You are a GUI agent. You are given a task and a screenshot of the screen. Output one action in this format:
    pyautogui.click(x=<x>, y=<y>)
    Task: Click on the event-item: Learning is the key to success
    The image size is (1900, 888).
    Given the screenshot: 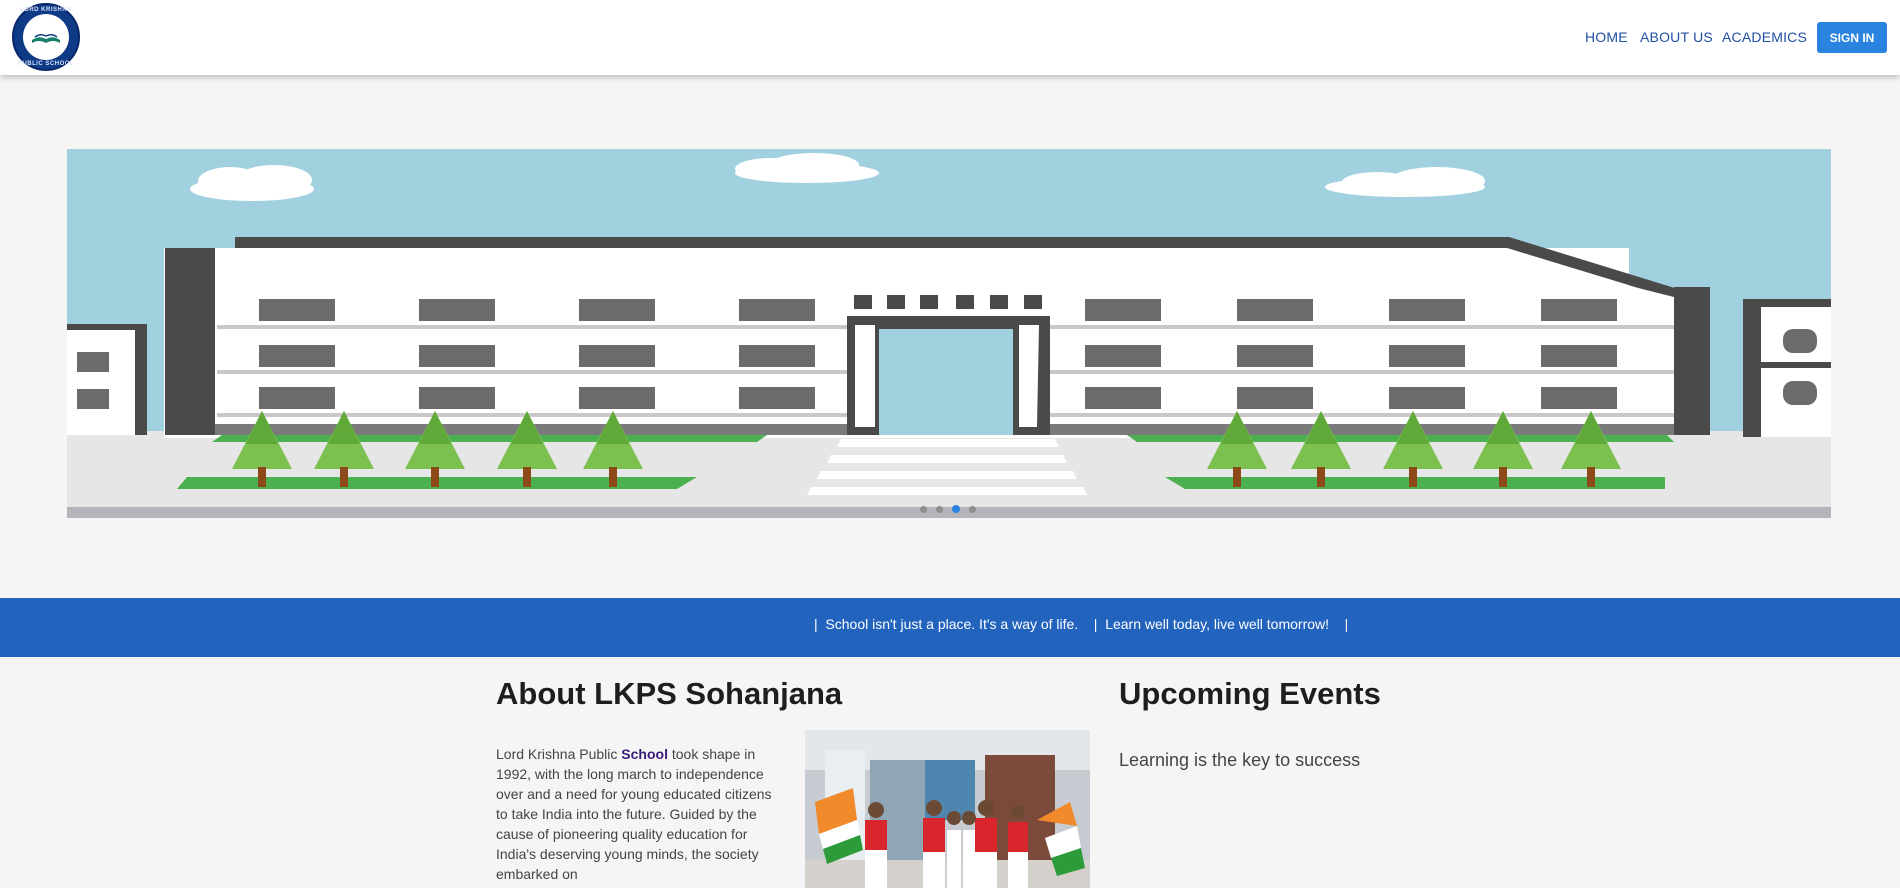 What is the action you would take?
    pyautogui.click(x=1240, y=760)
    